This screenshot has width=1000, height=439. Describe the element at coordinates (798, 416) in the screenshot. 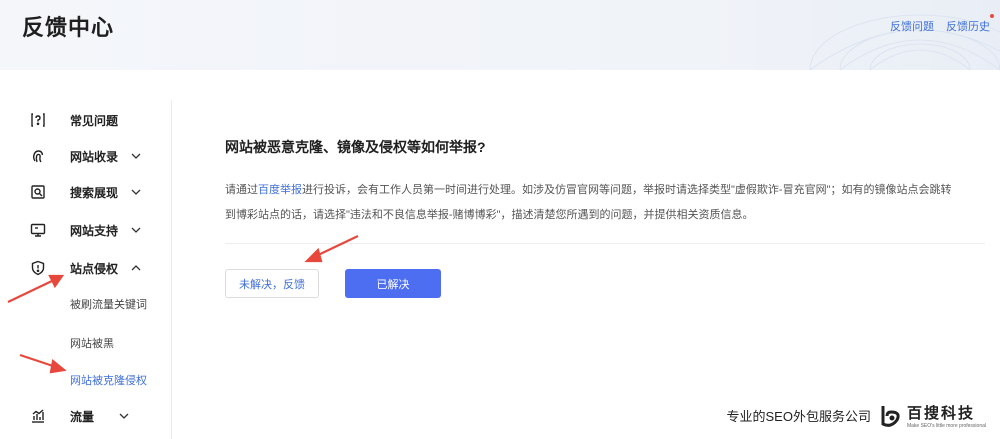

I see `watermark-text: 专业的SEO外包服务公司` at that location.